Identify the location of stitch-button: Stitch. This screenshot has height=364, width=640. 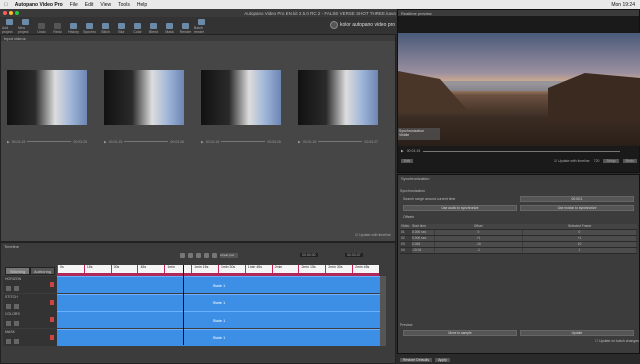
(105, 26).